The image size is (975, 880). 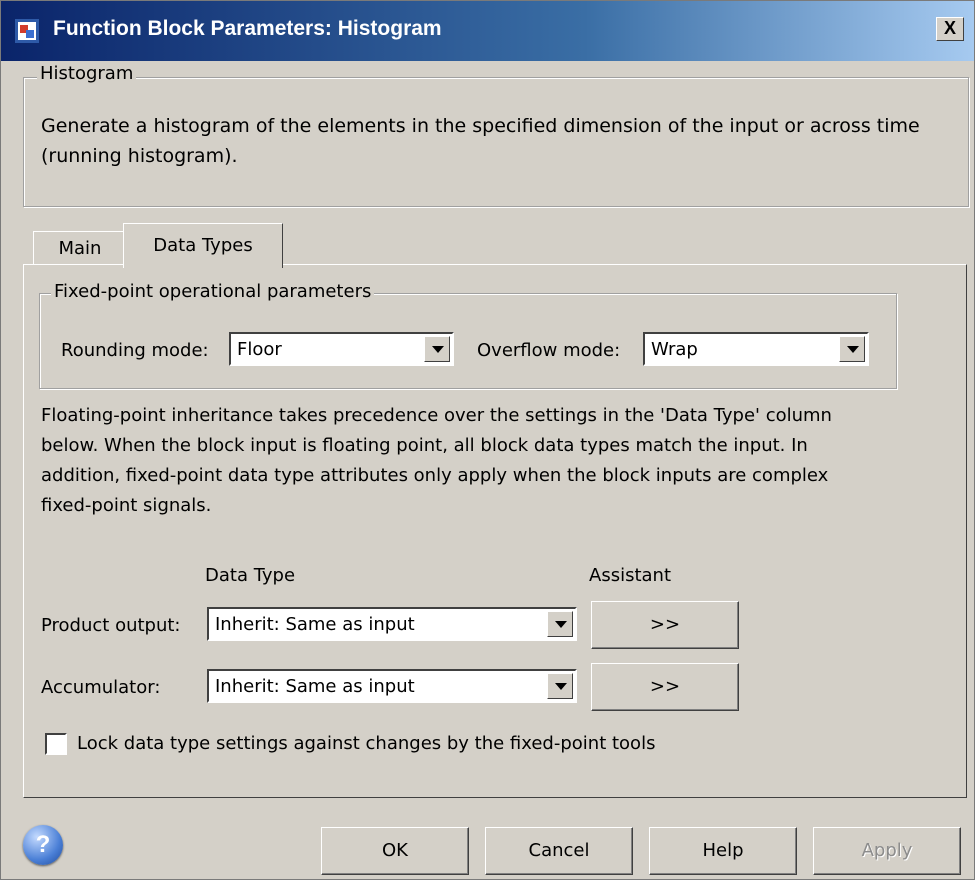 What do you see at coordinates (630, 575) in the screenshot?
I see `assistant-column-header: Assistant` at bounding box center [630, 575].